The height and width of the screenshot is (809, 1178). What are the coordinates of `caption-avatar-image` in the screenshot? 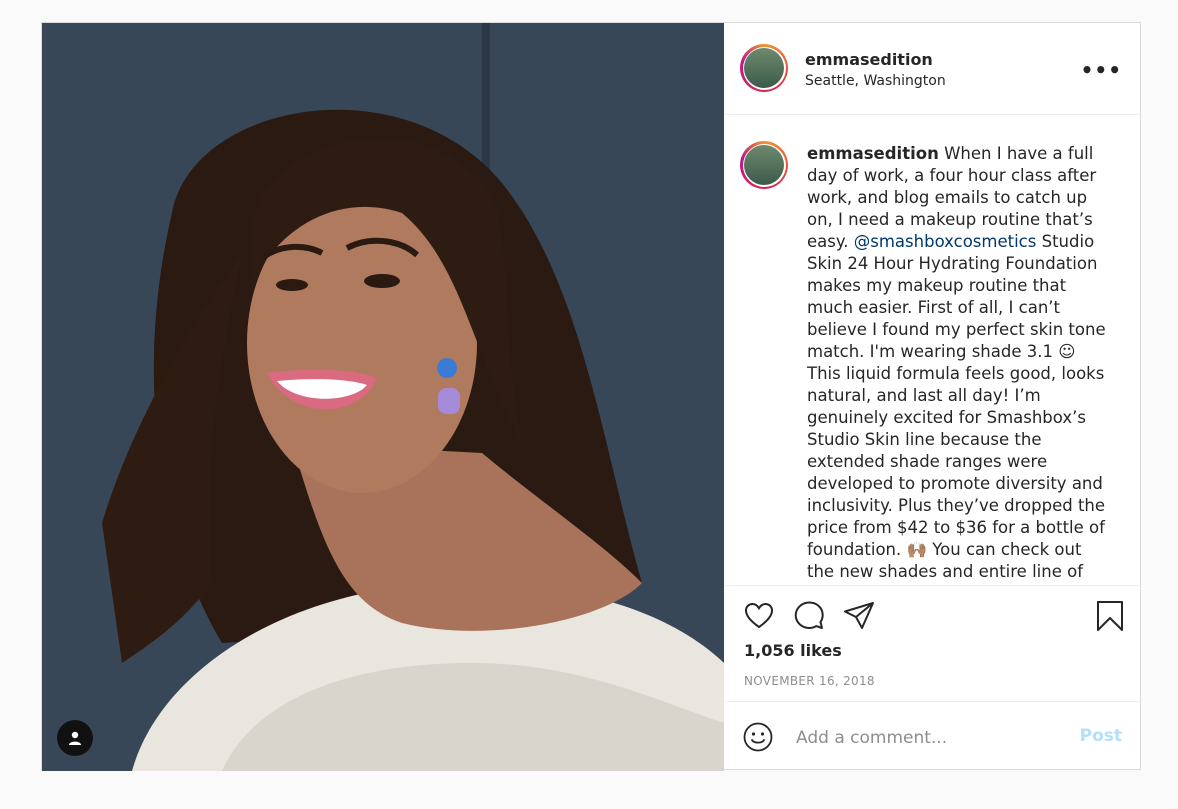 It's located at (764, 165).